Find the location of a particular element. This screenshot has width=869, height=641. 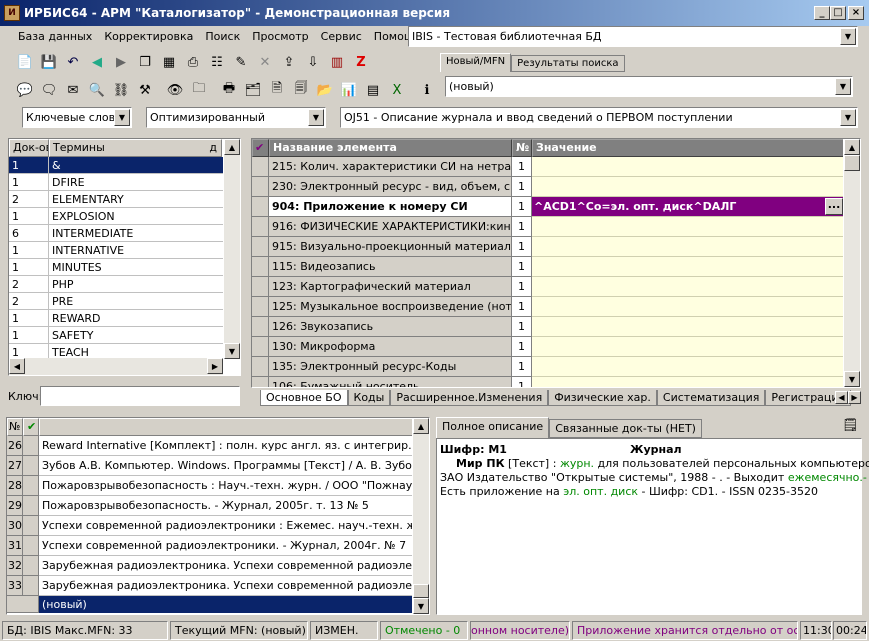

comment-edit-icon: 🗨 is located at coordinates (49, 90).